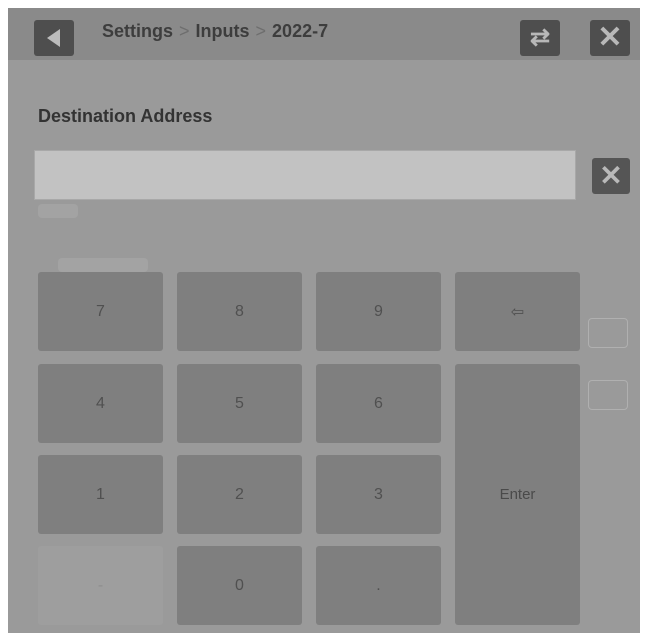  What do you see at coordinates (137, 31) in the screenshot?
I see `breadcrumb-settings: Settings` at bounding box center [137, 31].